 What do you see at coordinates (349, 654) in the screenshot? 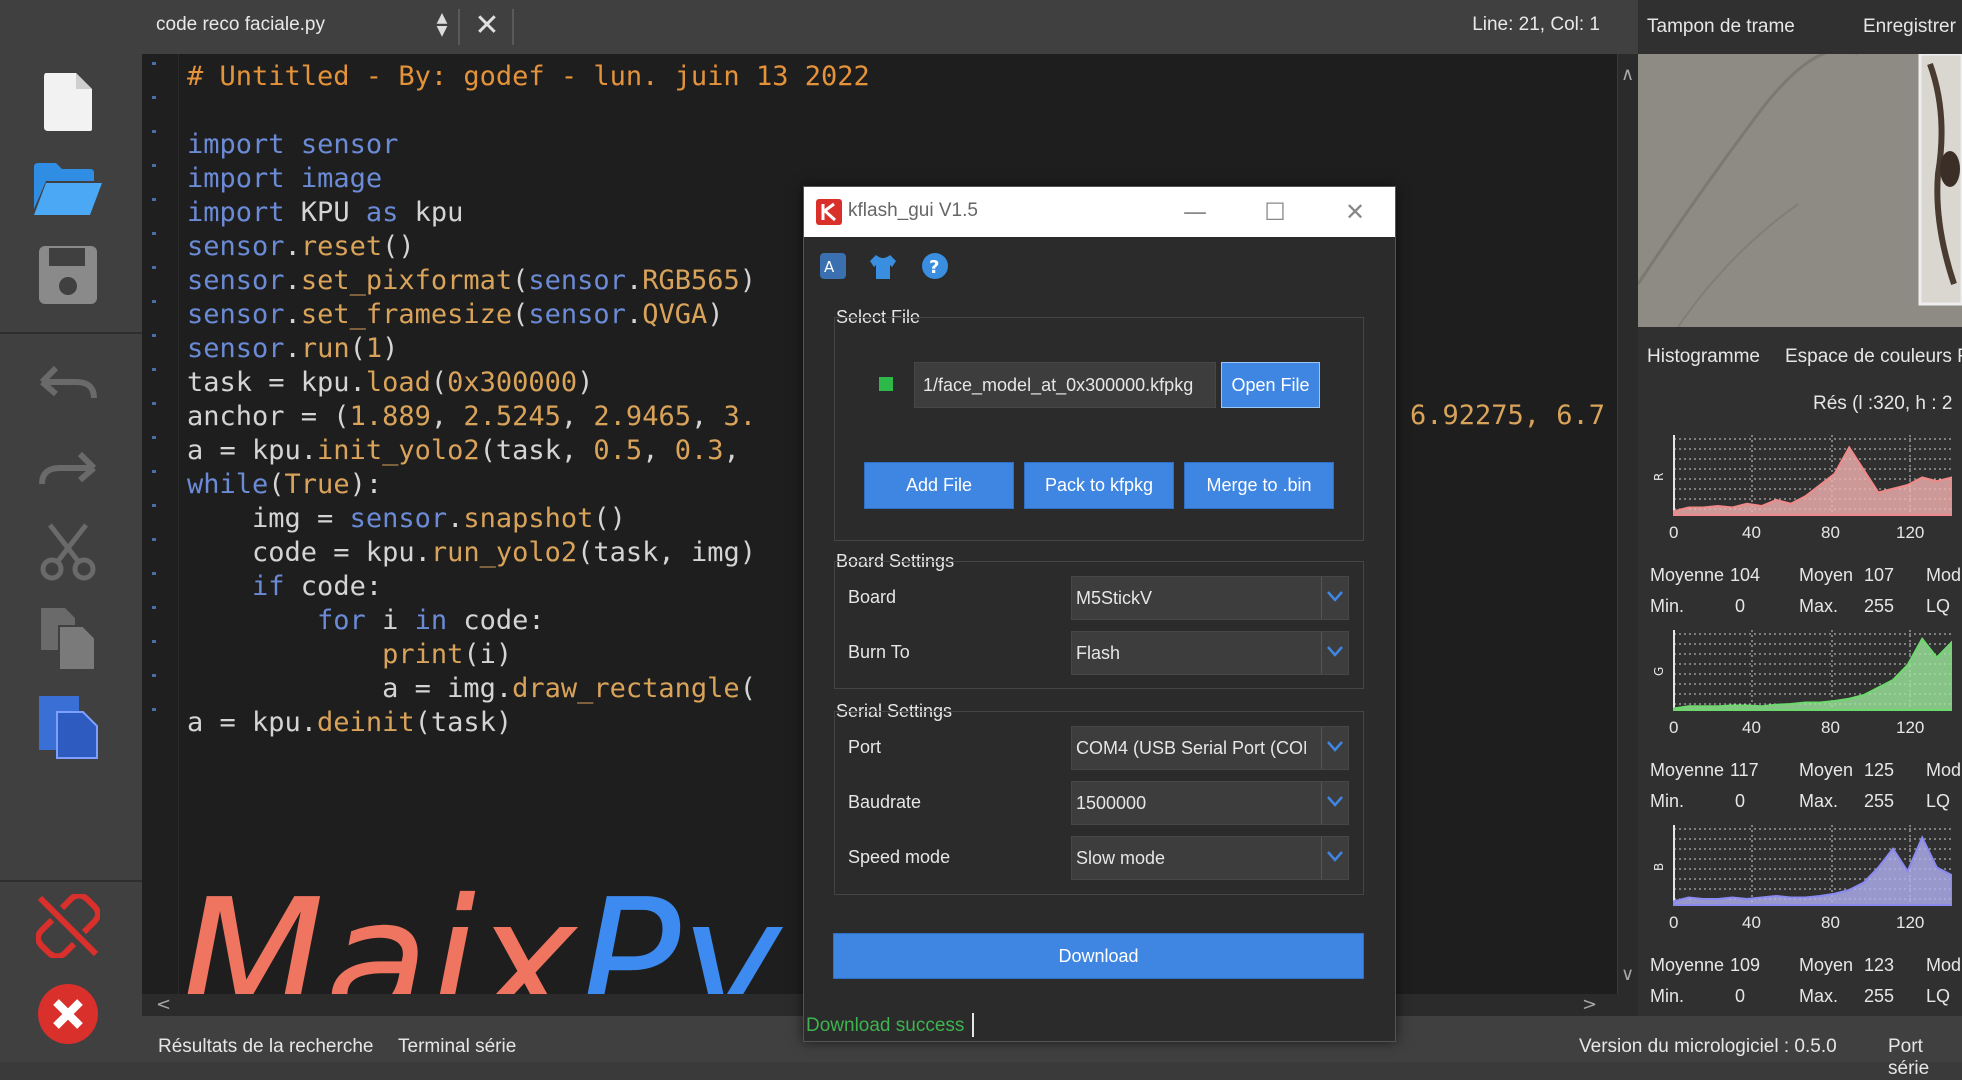
I see `code-line: print(i)` at bounding box center [349, 654].